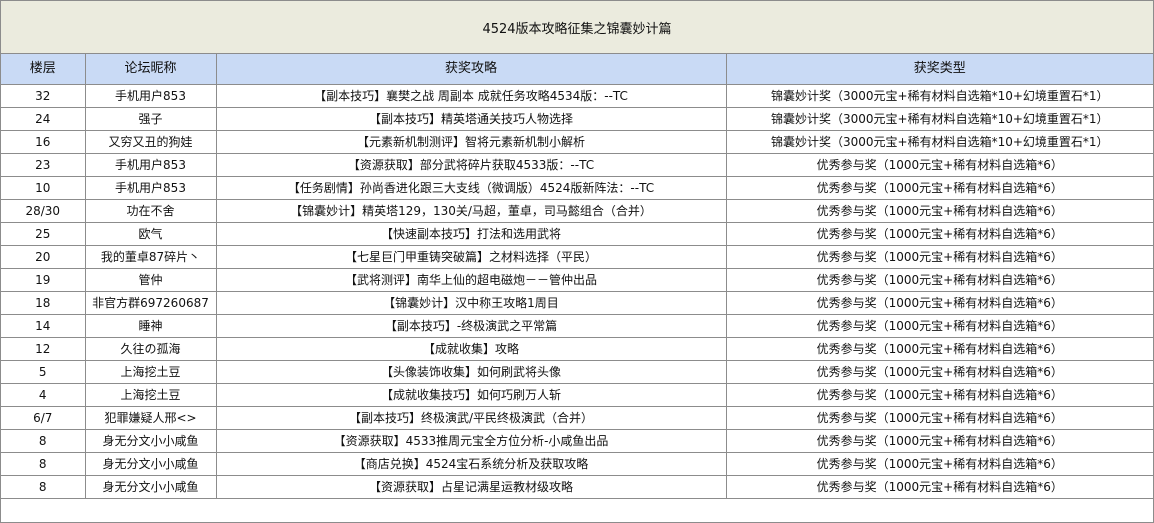 This screenshot has height=523, width=1154. What do you see at coordinates (43, 417) in the screenshot?
I see `cell-floor: 6/7` at bounding box center [43, 417].